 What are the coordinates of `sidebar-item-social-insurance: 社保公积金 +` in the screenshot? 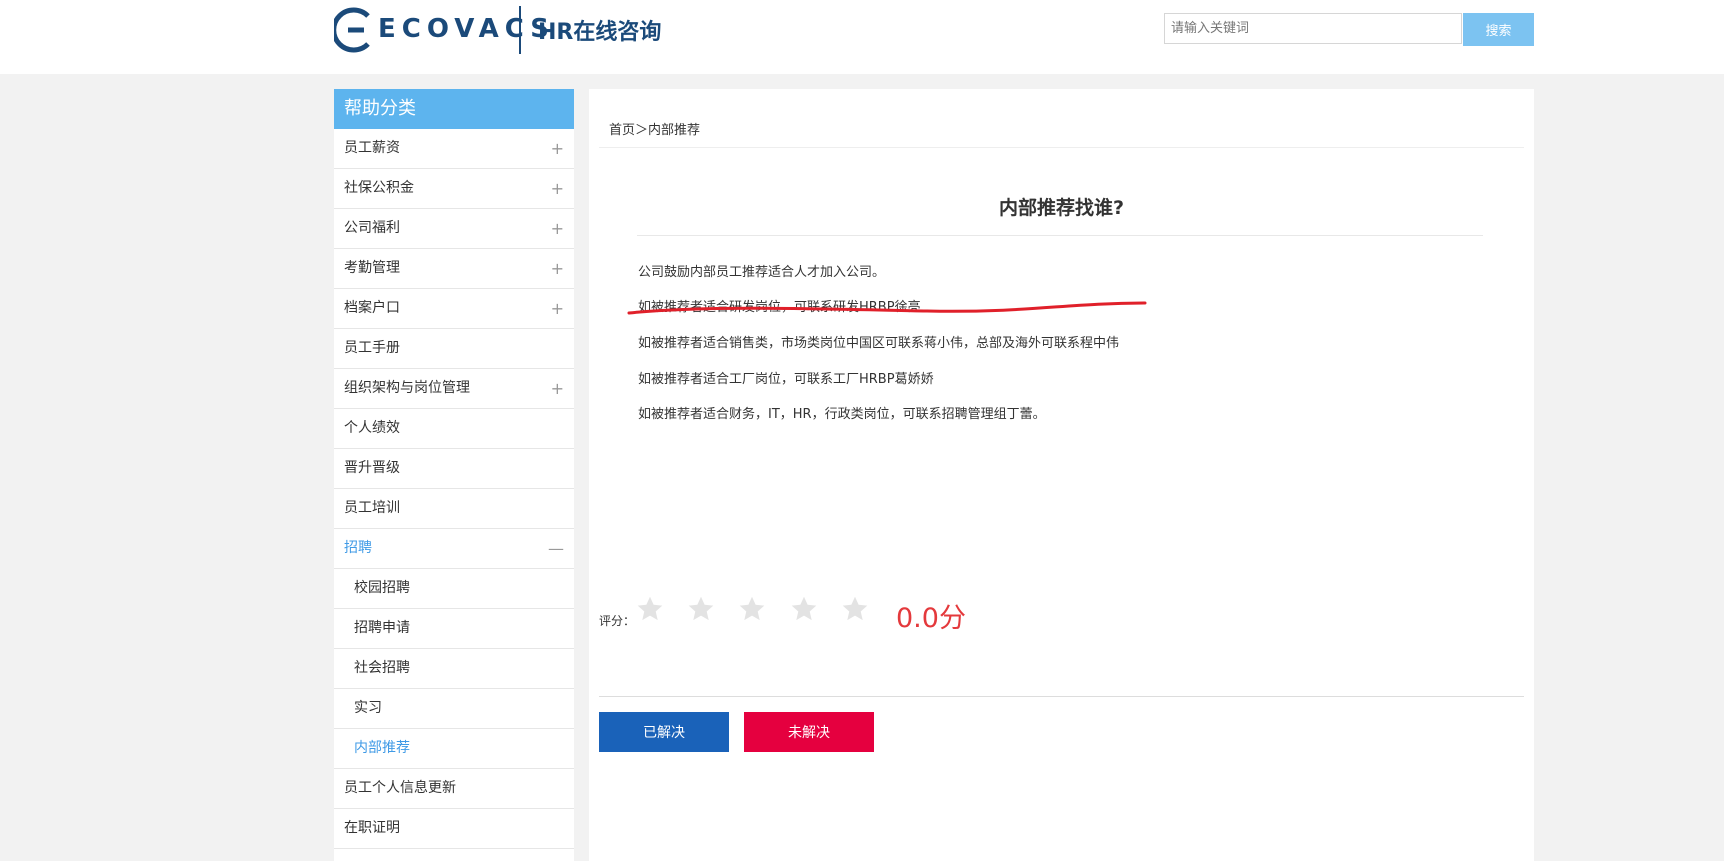 It's located at (454, 189).